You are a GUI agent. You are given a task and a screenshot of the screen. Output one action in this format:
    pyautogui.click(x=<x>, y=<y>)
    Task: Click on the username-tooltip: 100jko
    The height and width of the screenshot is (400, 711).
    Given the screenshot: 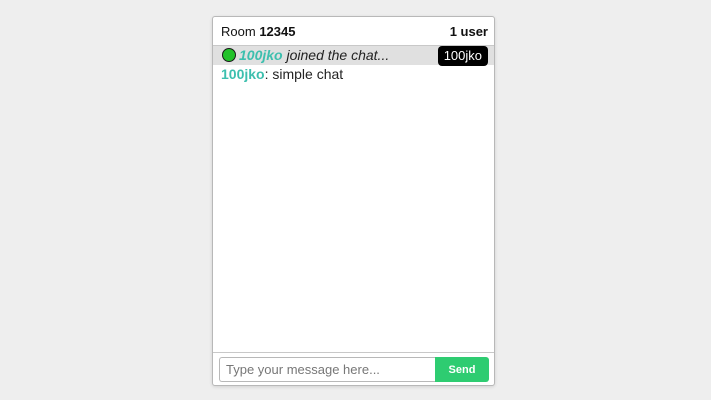 What is the action you would take?
    pyautogui.click(x=462, y=56)
    